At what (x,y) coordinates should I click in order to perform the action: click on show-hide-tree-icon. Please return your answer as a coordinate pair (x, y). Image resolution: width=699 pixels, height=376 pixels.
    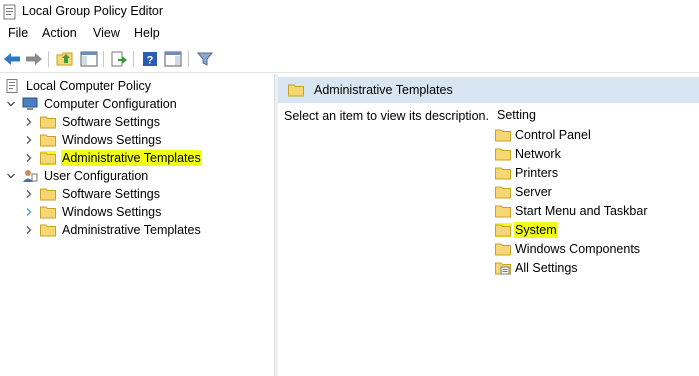
    Looking at the image, I should click on (89, 59).